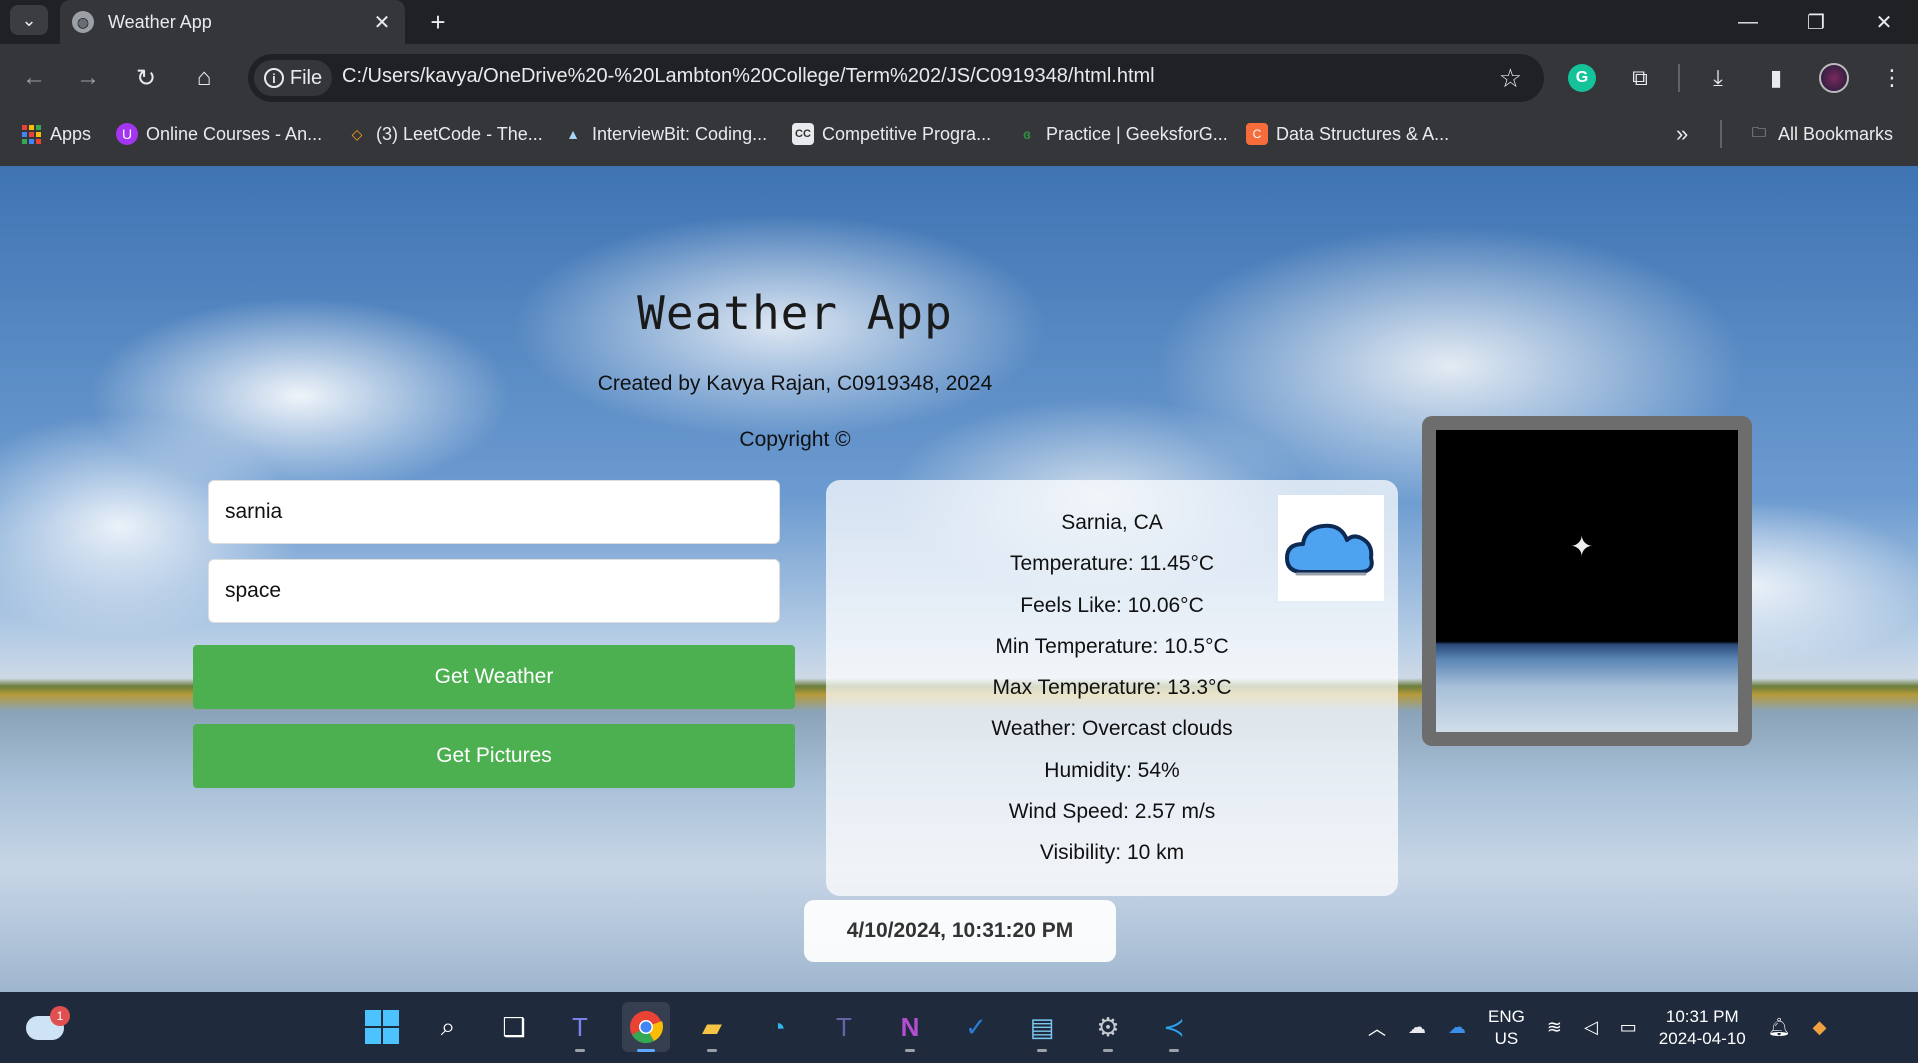  Describe the element at coordinates (1587, 581) in the screenshot. I see `picture-frame: ✦` at that location.